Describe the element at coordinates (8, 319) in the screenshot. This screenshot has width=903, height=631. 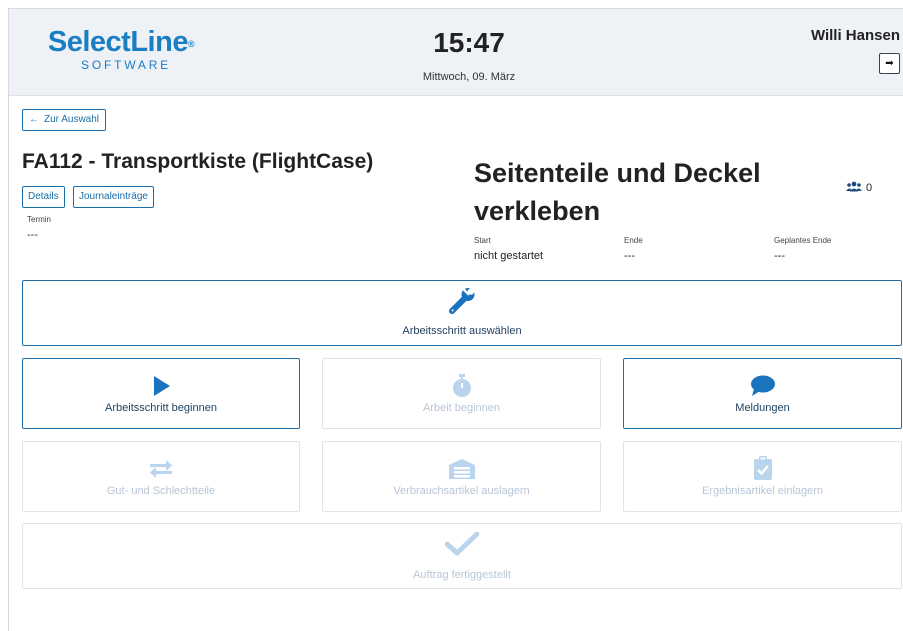
I see `frame-left-border` at that location.